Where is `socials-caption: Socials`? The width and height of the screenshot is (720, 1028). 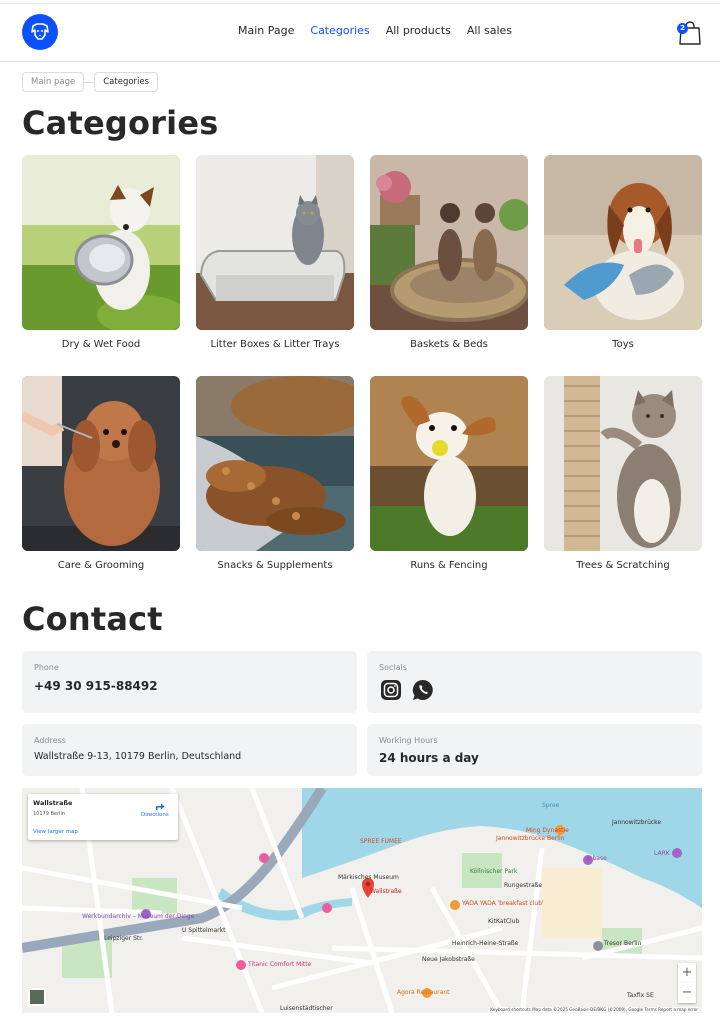
socials-caption: Socials is located at coordinates (393, 667).